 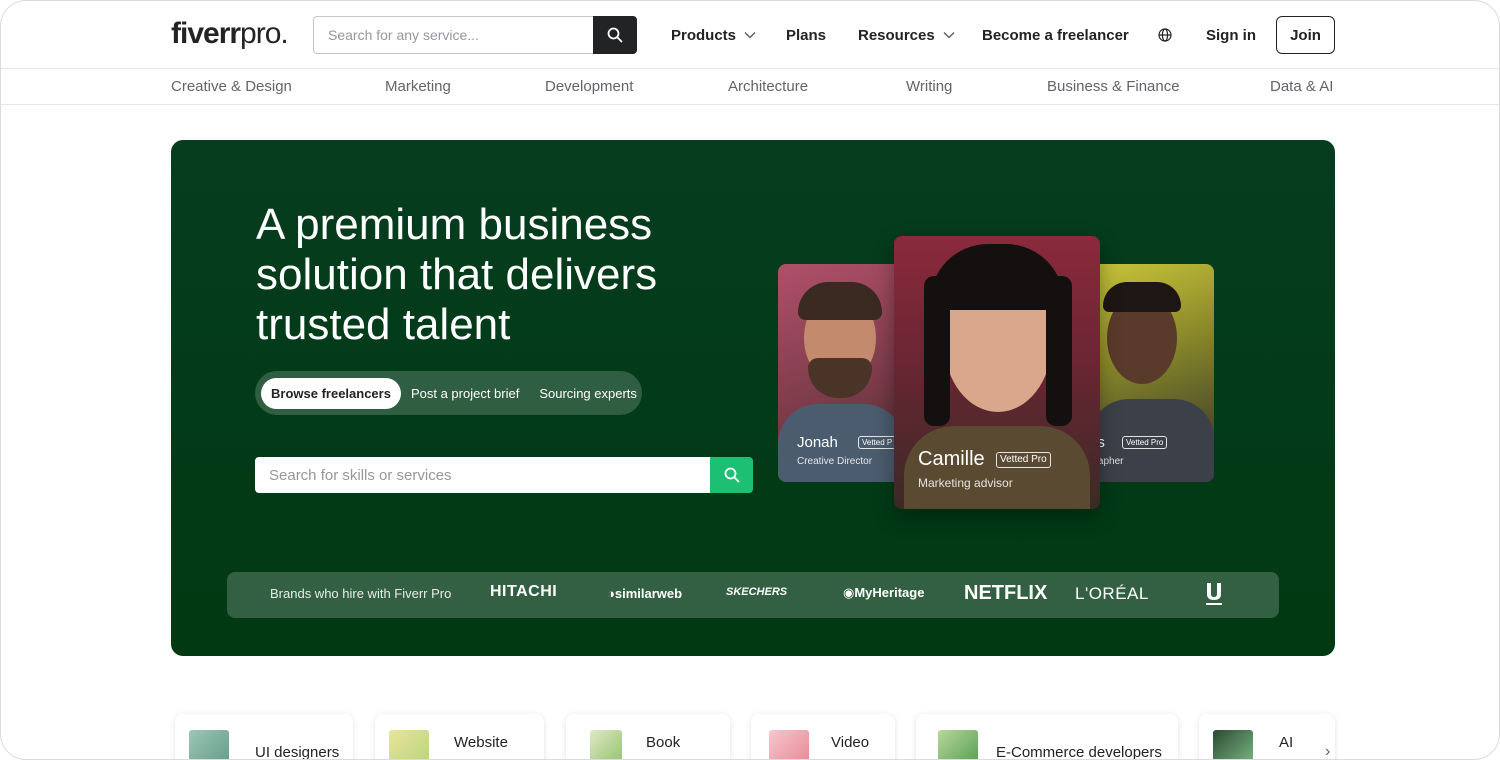 I want to click on nav-become-freelancer: Become a freelancer, so click(x=1055, y=35).